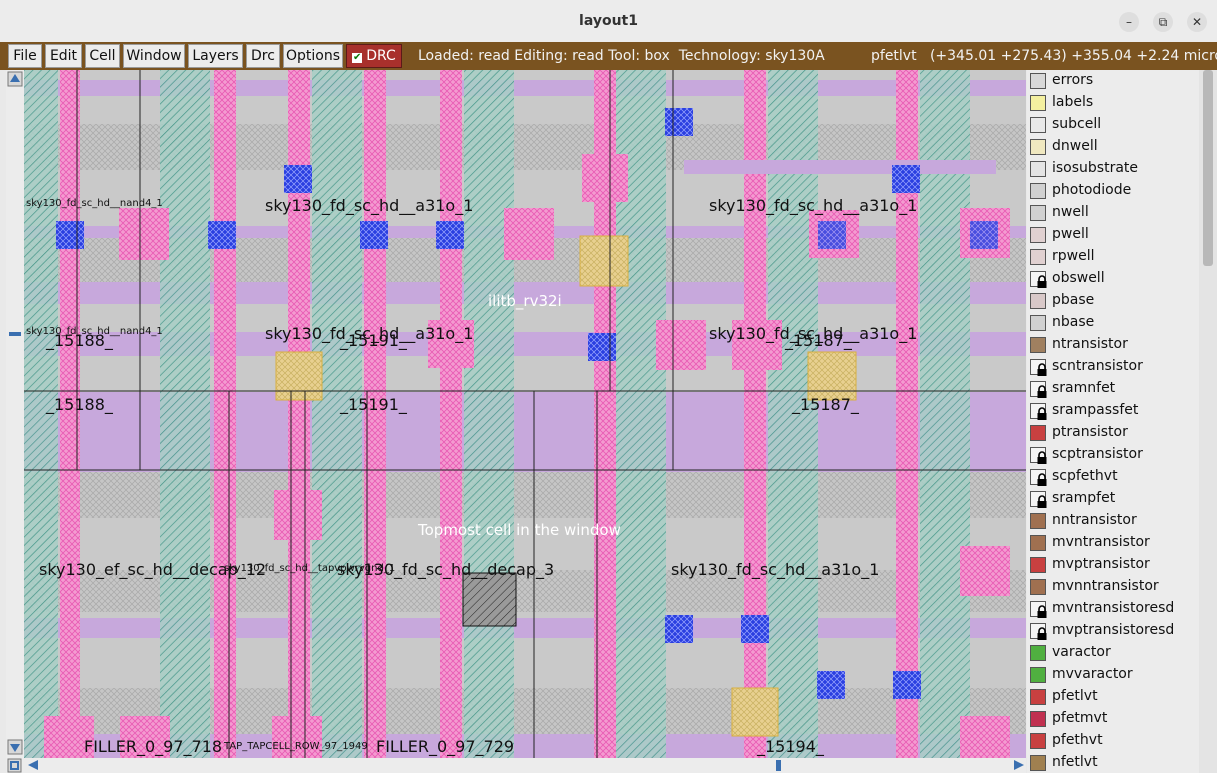 Image resolution: width=1217 pixels, height=773 pixels. What do you see at coordinates (1073, 300) in the screenshot?
I see `layer-name: pbase` at bounding box center [1073, 300].